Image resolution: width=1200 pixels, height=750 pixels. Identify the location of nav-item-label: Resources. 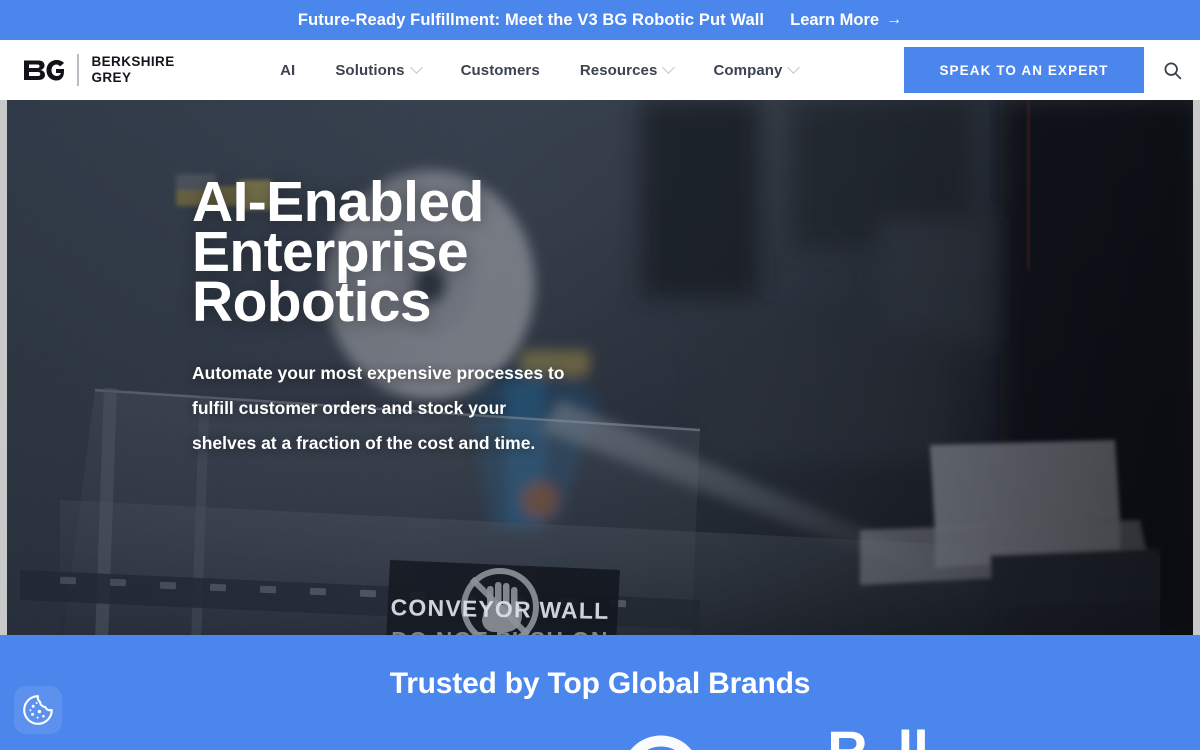
(618, 70).